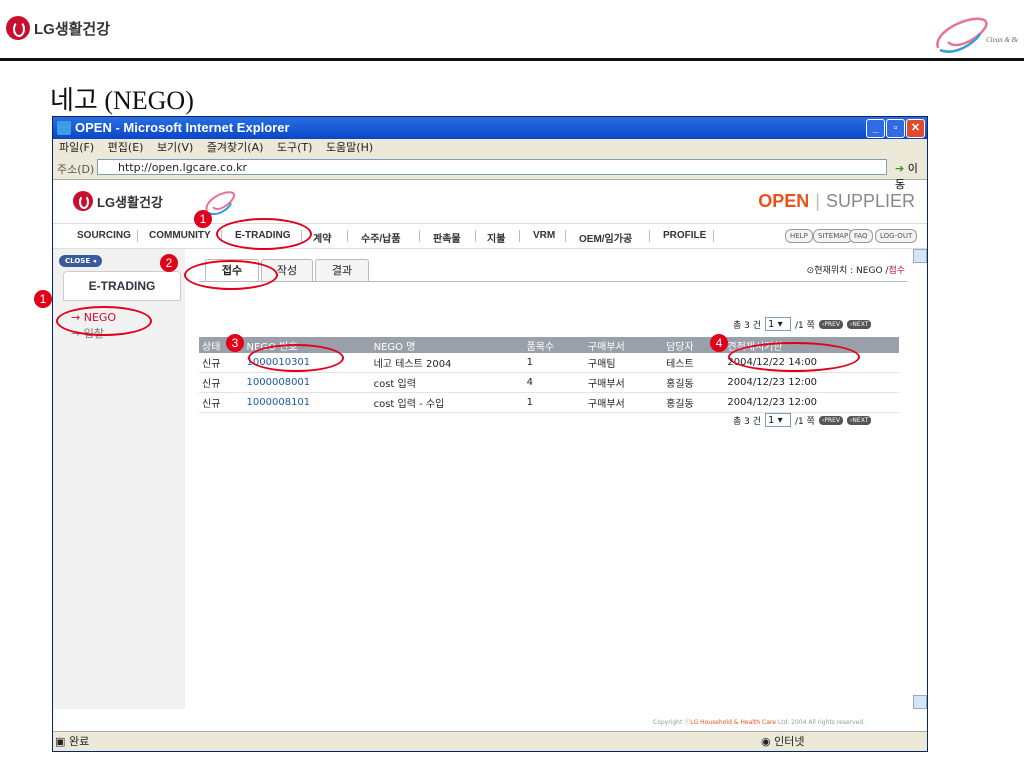 Image resolution: width=1024 pixels, height=768 pixels. What do you see at coordinates (900, 168) in the screenshot?
I see `go-arrow-icon: ➔` at bounding box center [900, 168].